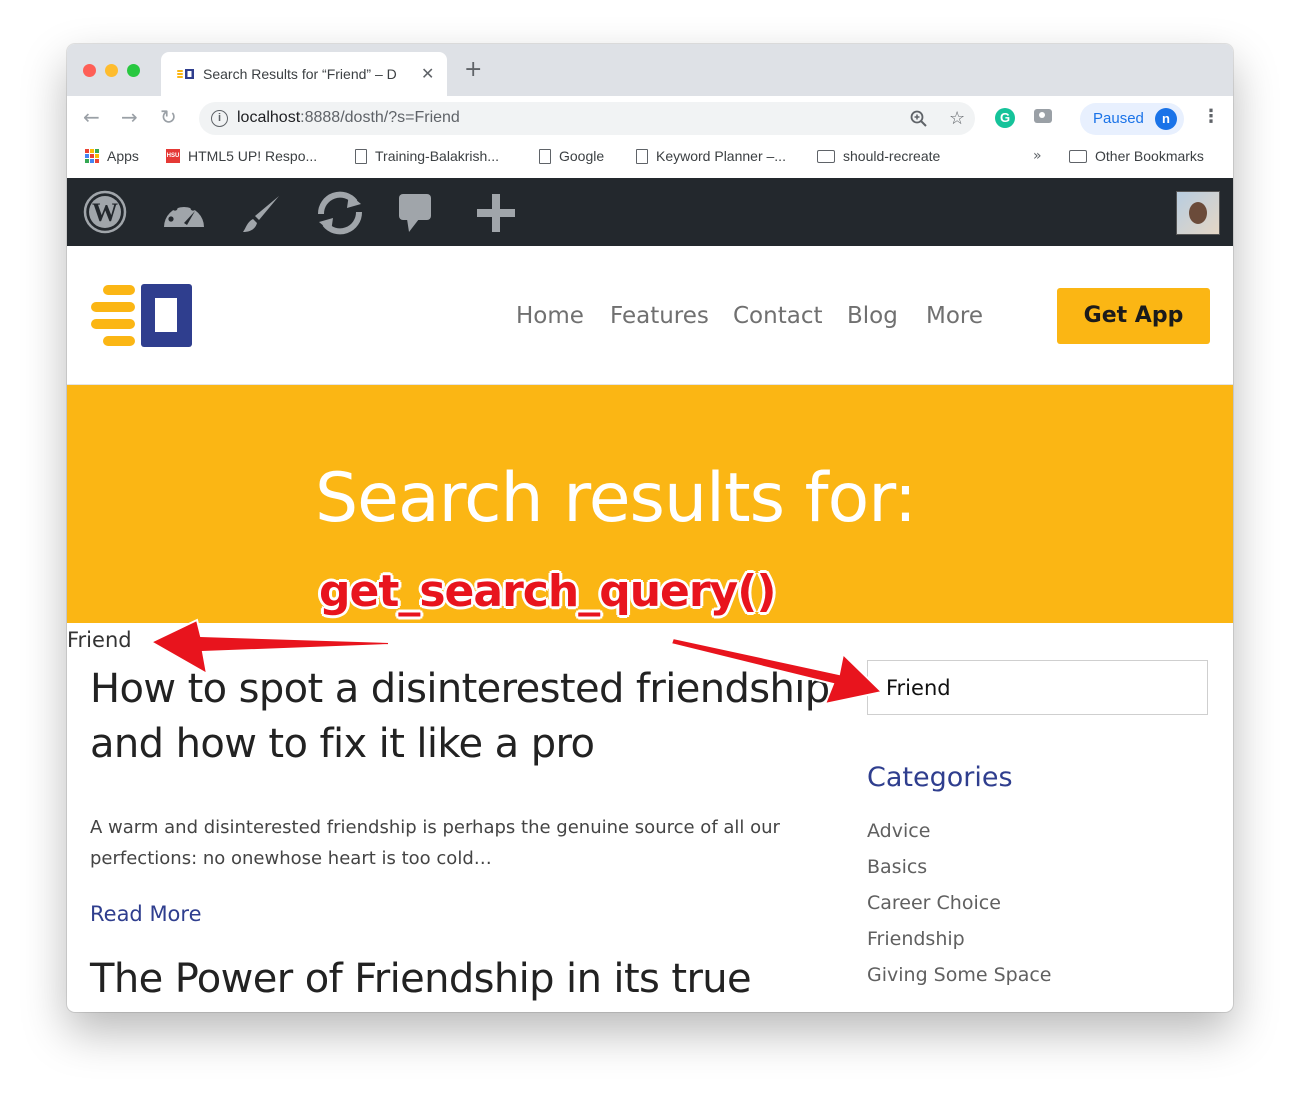 Image resolution: width=1300 pixels, height=1101 pixels. Describe the element at coordinates (916, 939) in the screenshot. I see `category-link: Friendship` at that location.